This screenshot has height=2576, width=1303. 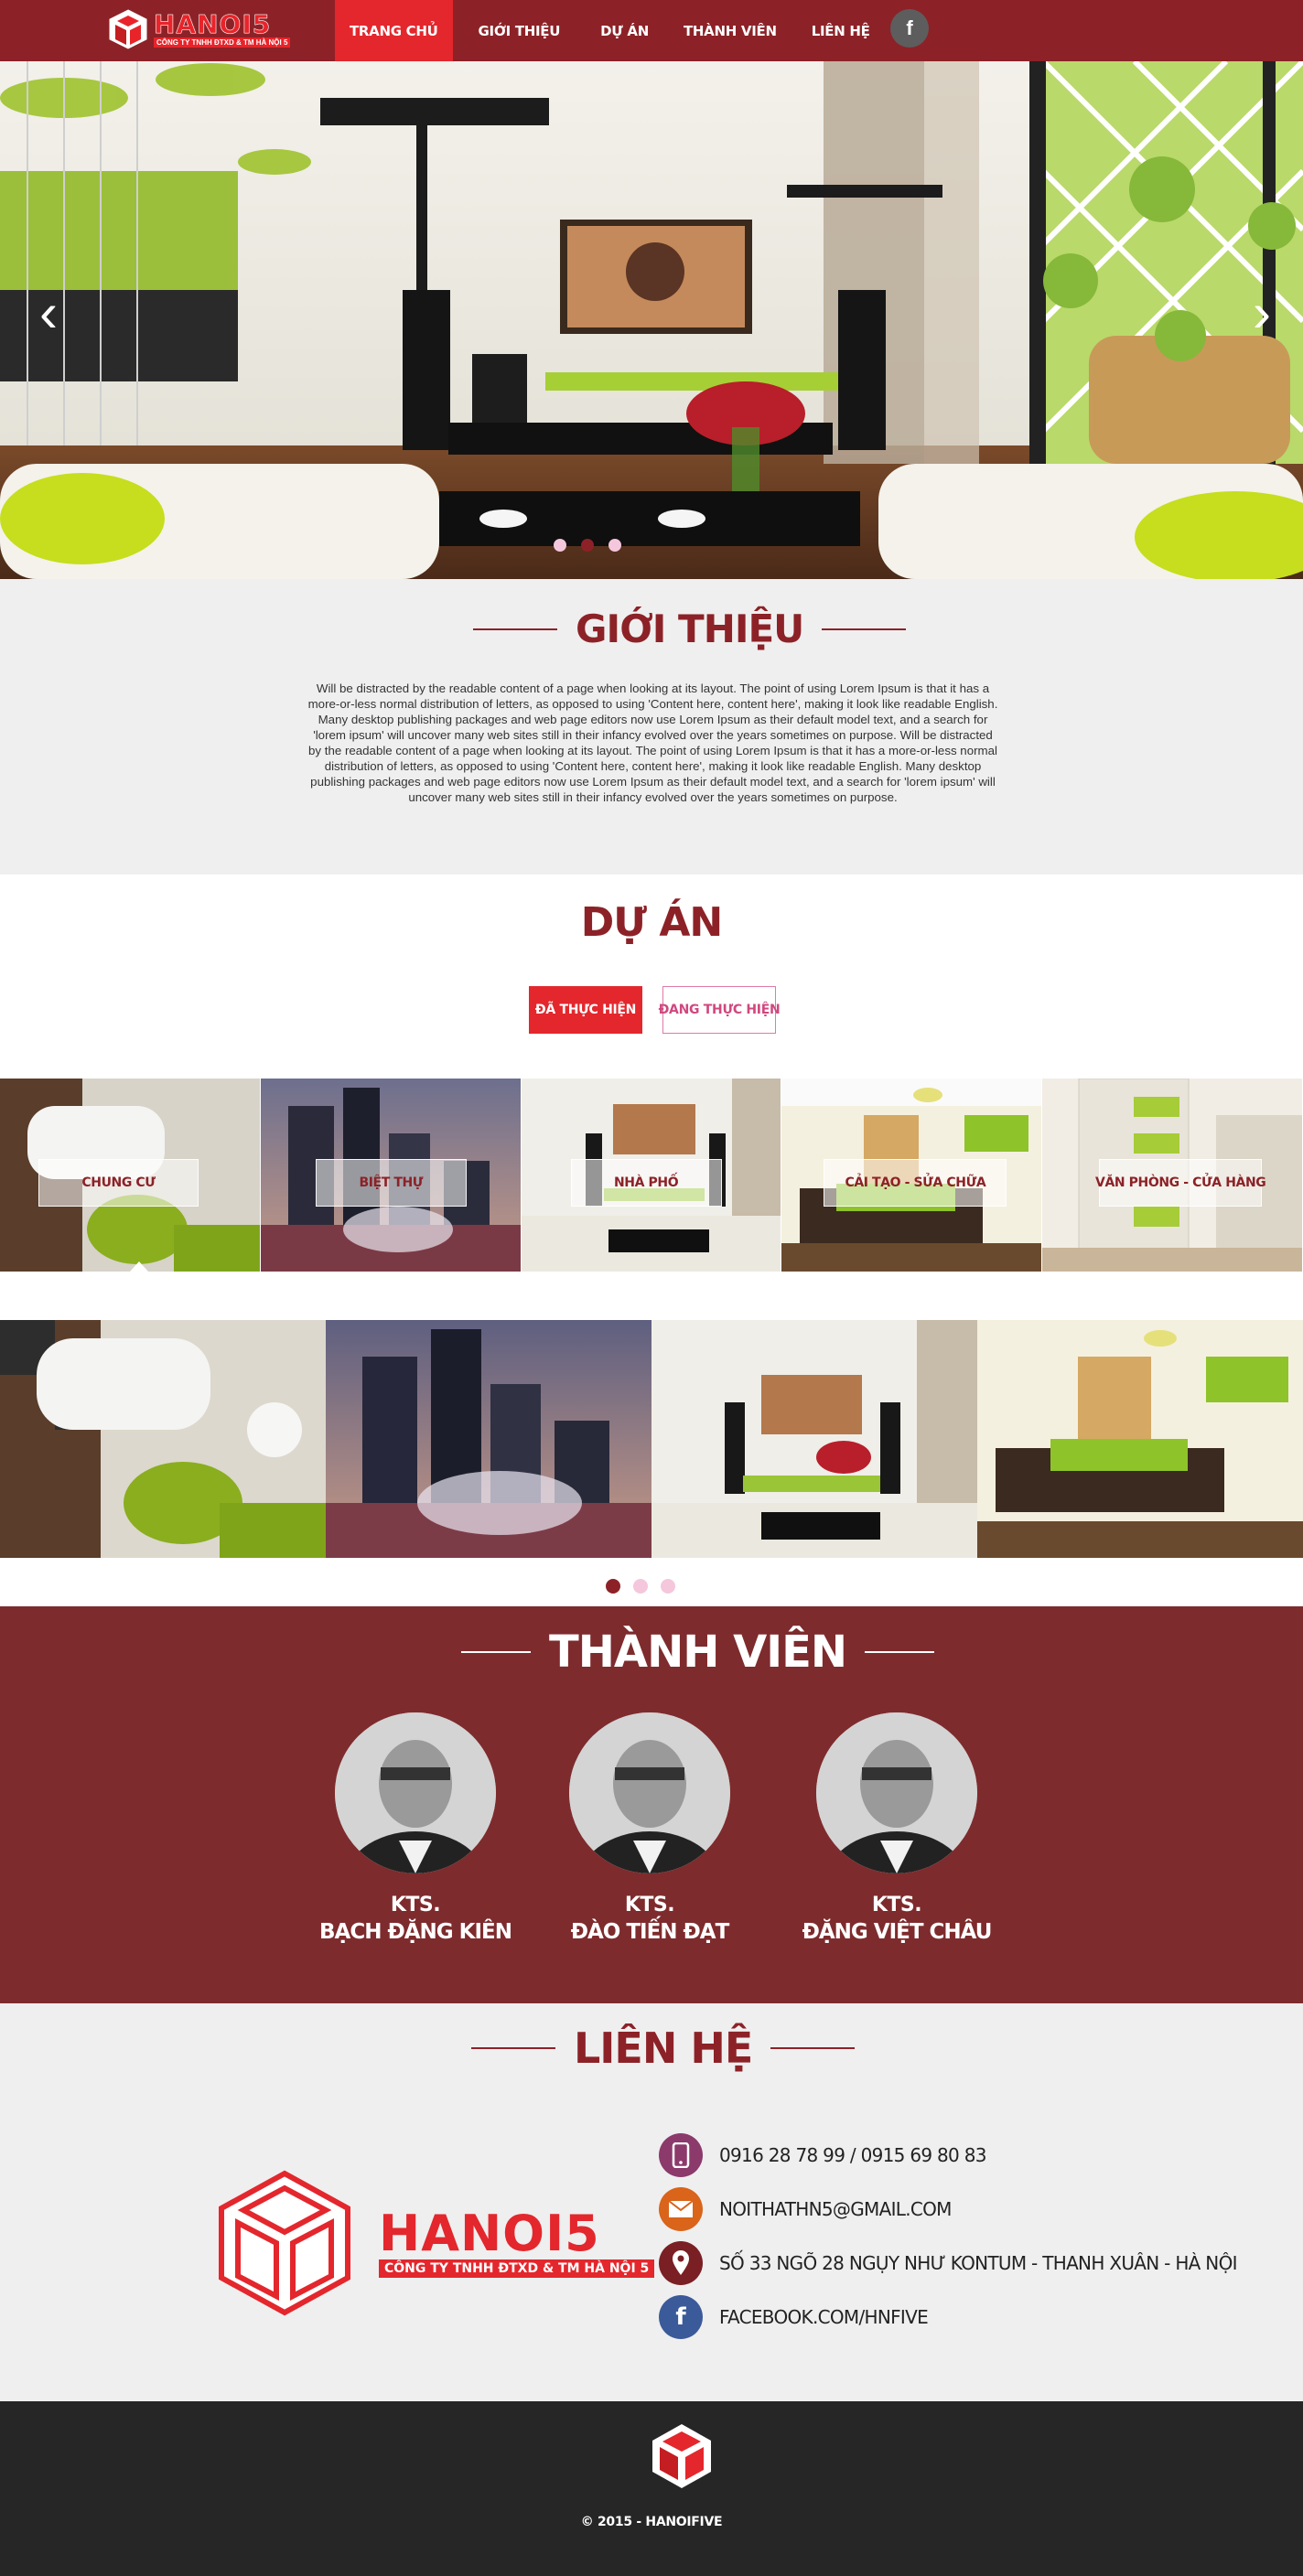 What do you see at coordinates (1262, 313) in the screenshot?
I see `hero-next-arrow-icon: ›` at bounding box center [1262, 313].